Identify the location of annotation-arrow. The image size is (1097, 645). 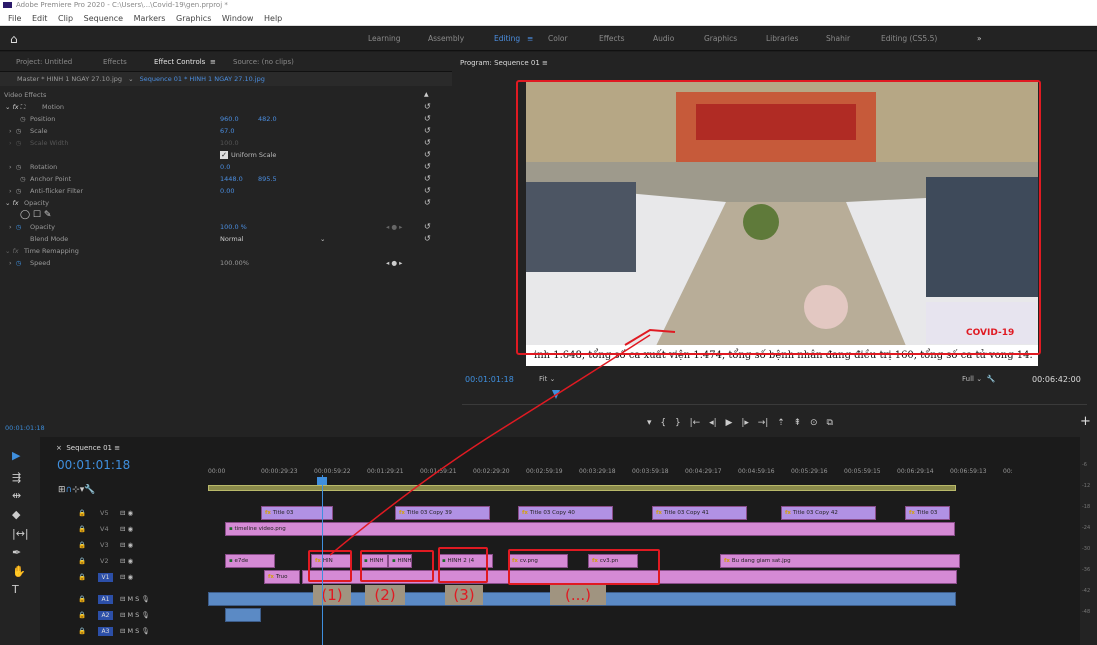
(502, 442).